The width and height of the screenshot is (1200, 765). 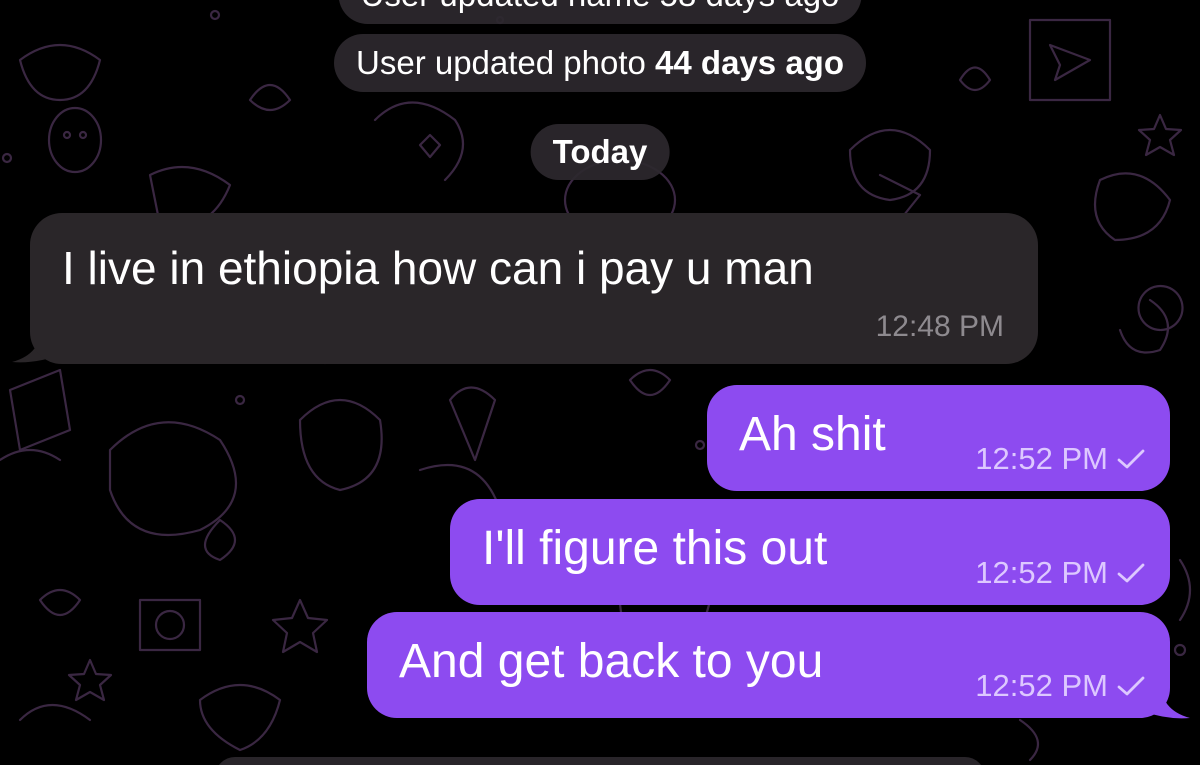 What do you see at coordinates (939, 326) in the screenshot?
I see `message-timestamp: 12:48 PM` at bounding box center [939, 326].